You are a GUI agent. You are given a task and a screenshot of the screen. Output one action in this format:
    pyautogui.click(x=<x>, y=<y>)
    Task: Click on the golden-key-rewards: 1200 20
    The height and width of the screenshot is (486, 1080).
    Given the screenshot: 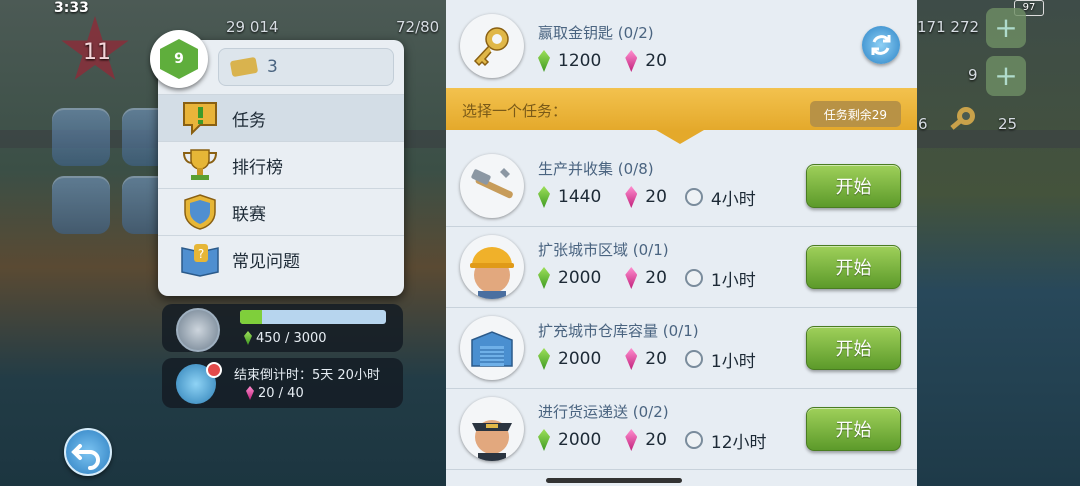 What is the action you would take?
    pyautogui.click(x=602, y=61)
    